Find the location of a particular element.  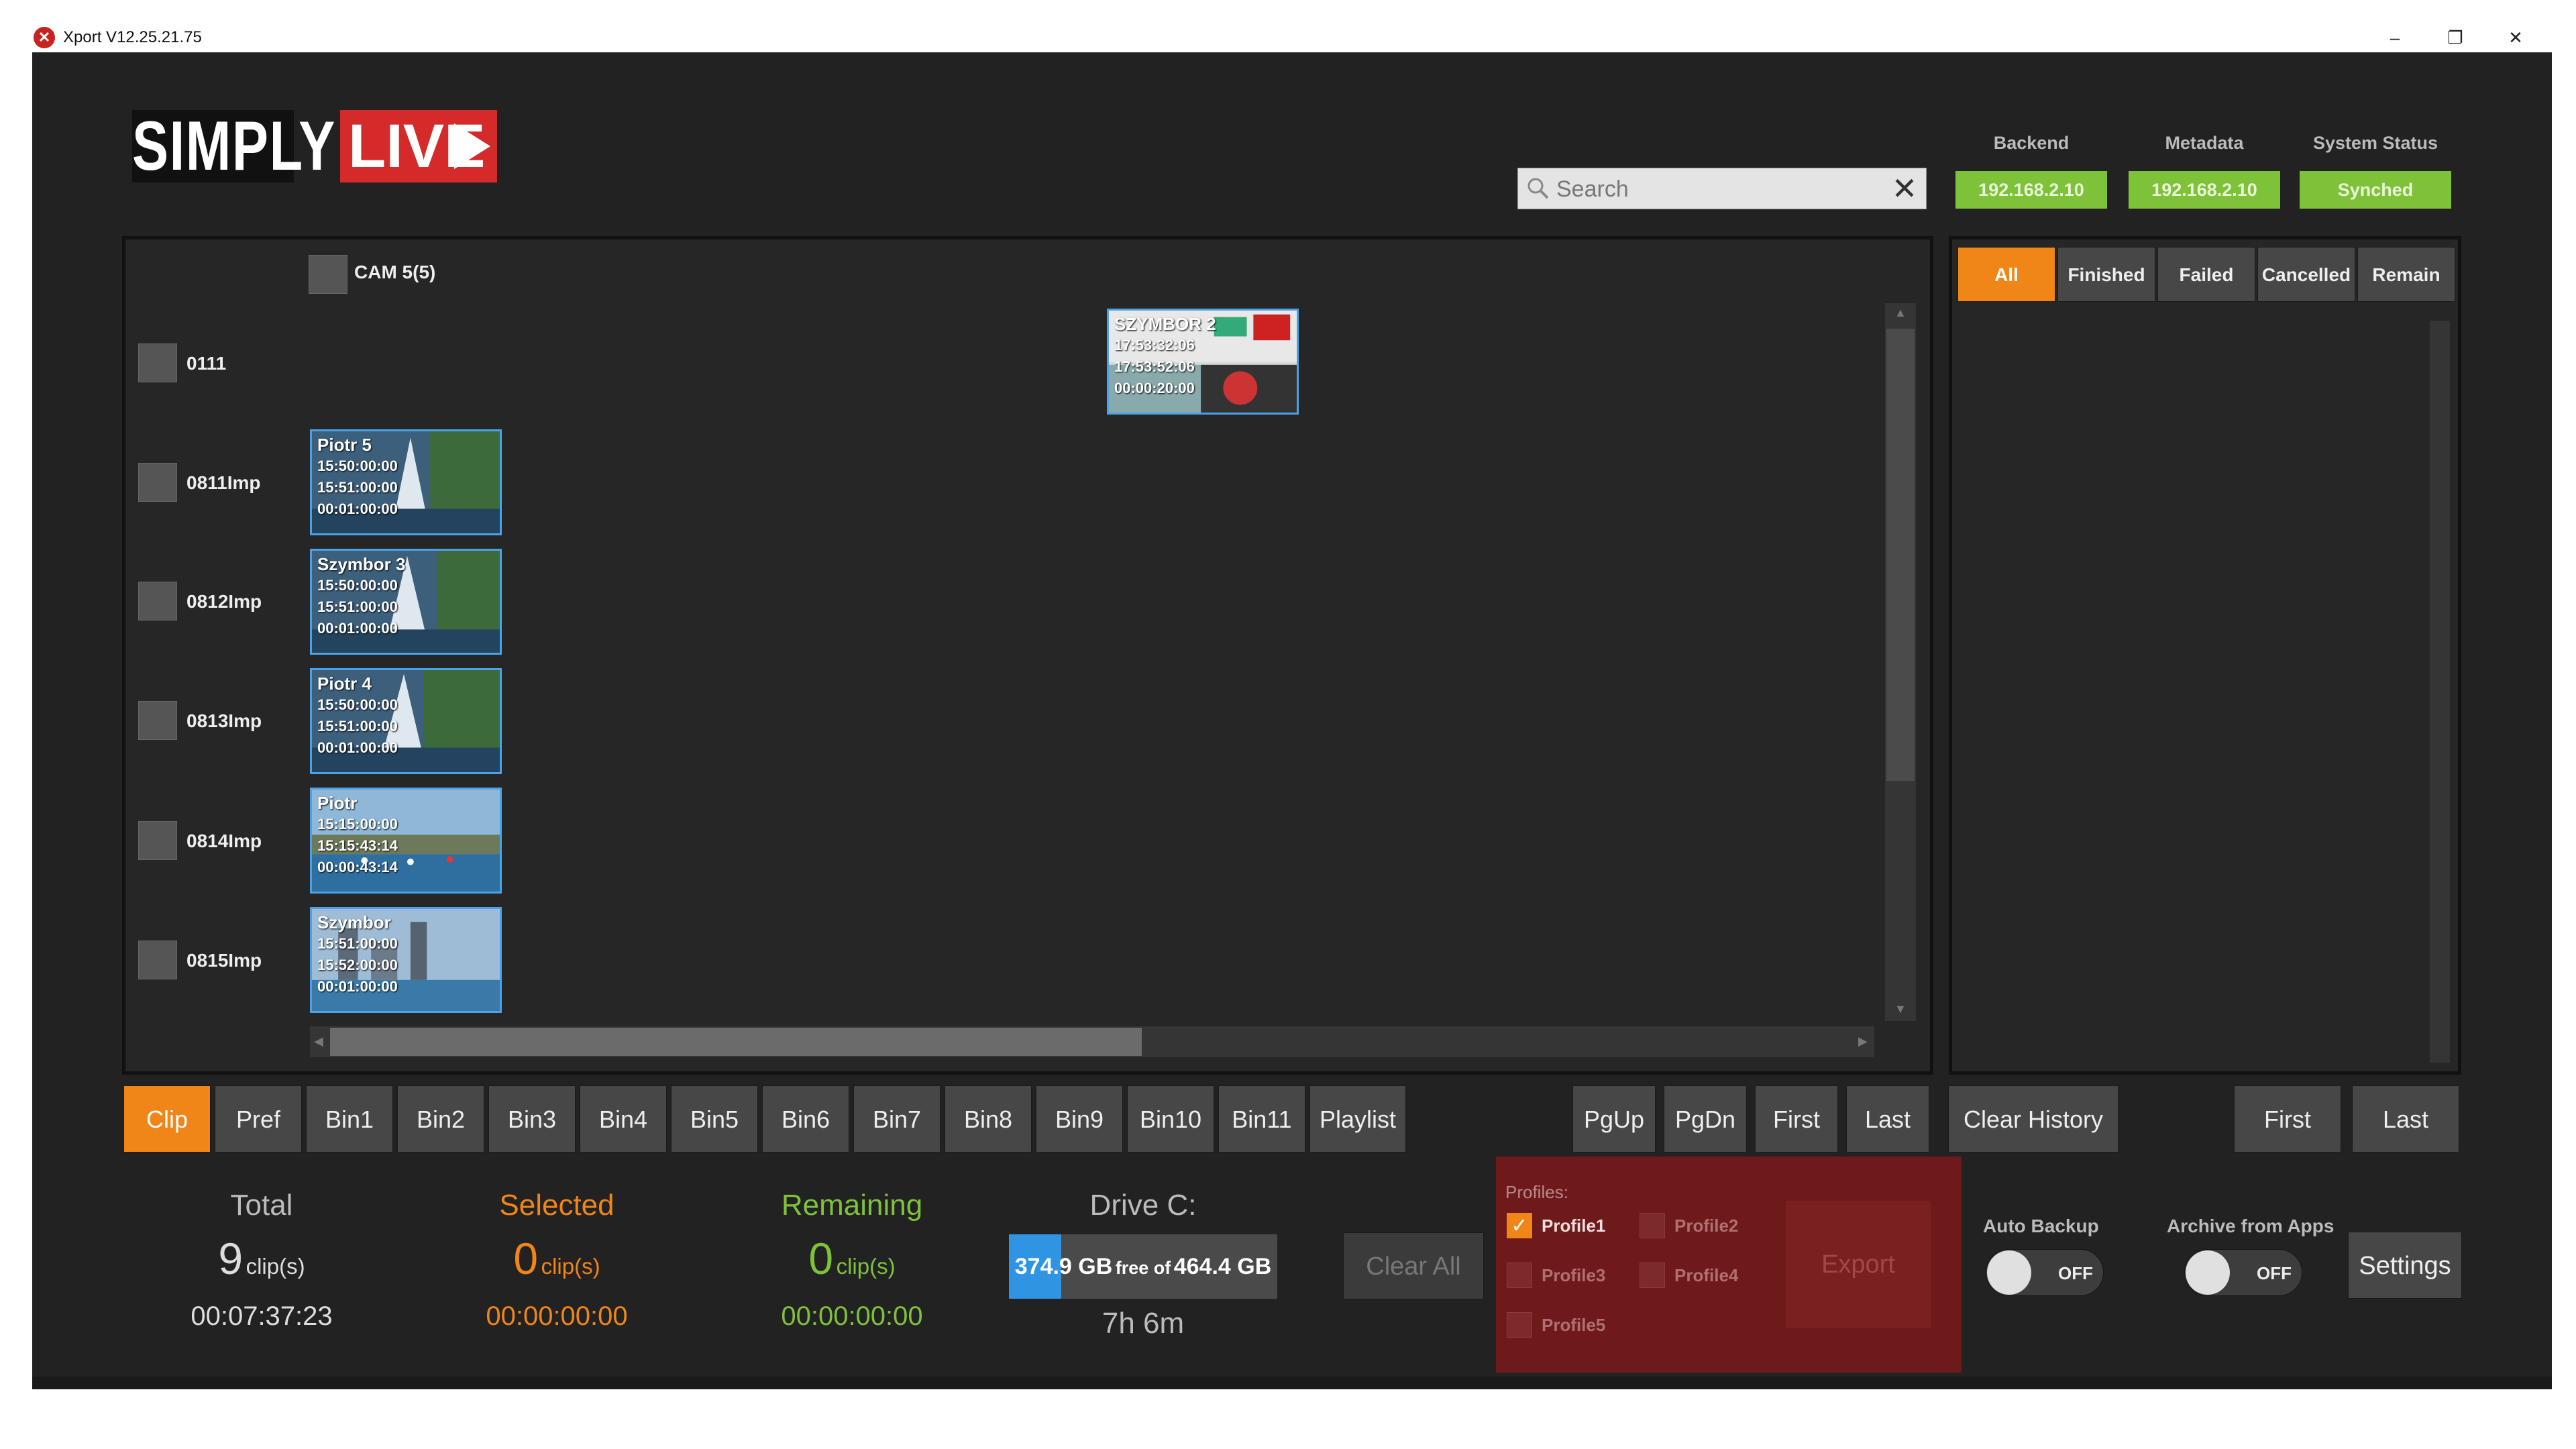

bin-tab-bin6: Bin6 is located at coordinates (805, 1118).